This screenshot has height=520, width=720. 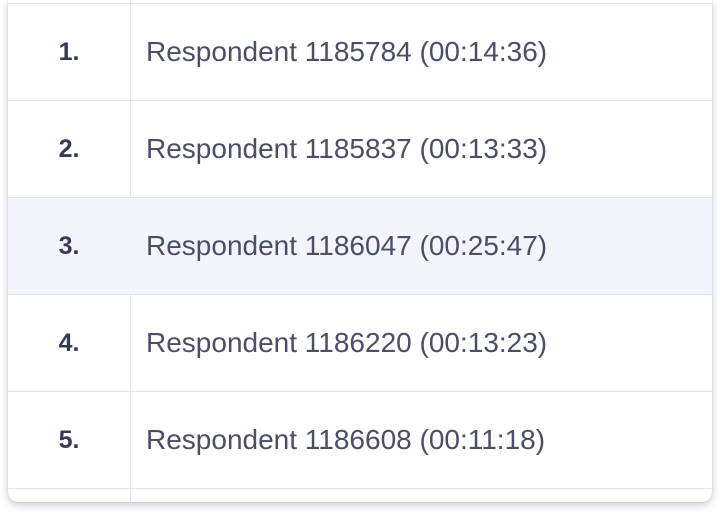 What do you see at coordinates (347, 51) in the screenshot?
I see `respondent-label: Respondent 1185784 (00:14:36)` at bounding box center [347, 51].